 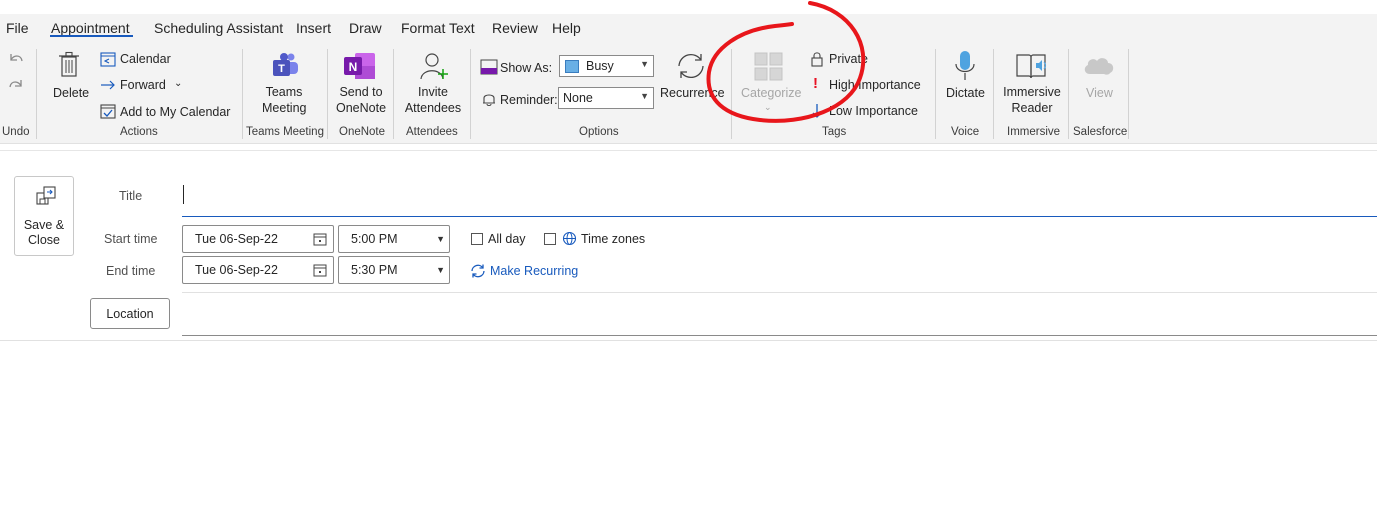 What do you see at coordinates (143, 85) in the screenshot?
I see `forward-button: Forward` at bounding box center [143, 85].